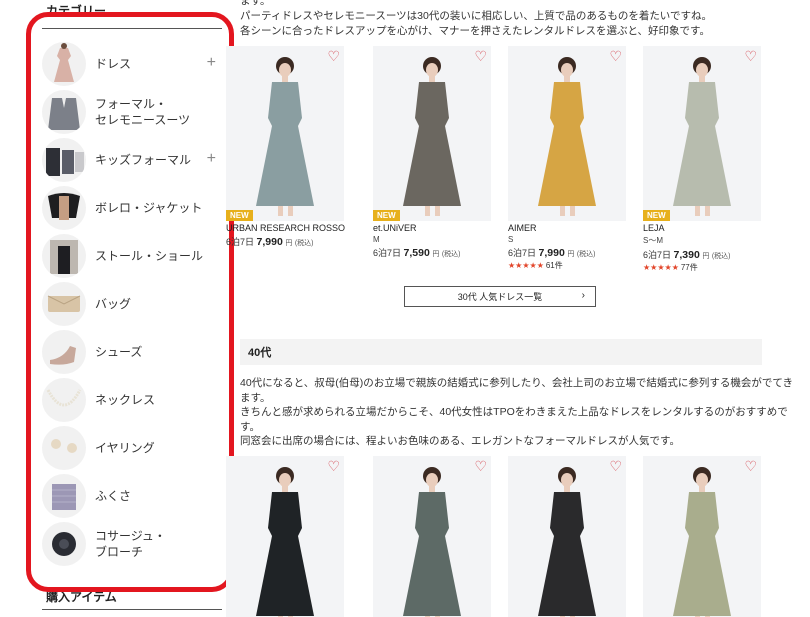  I want to click on sidebar-category-label: イヤリング, so click(125, 448).